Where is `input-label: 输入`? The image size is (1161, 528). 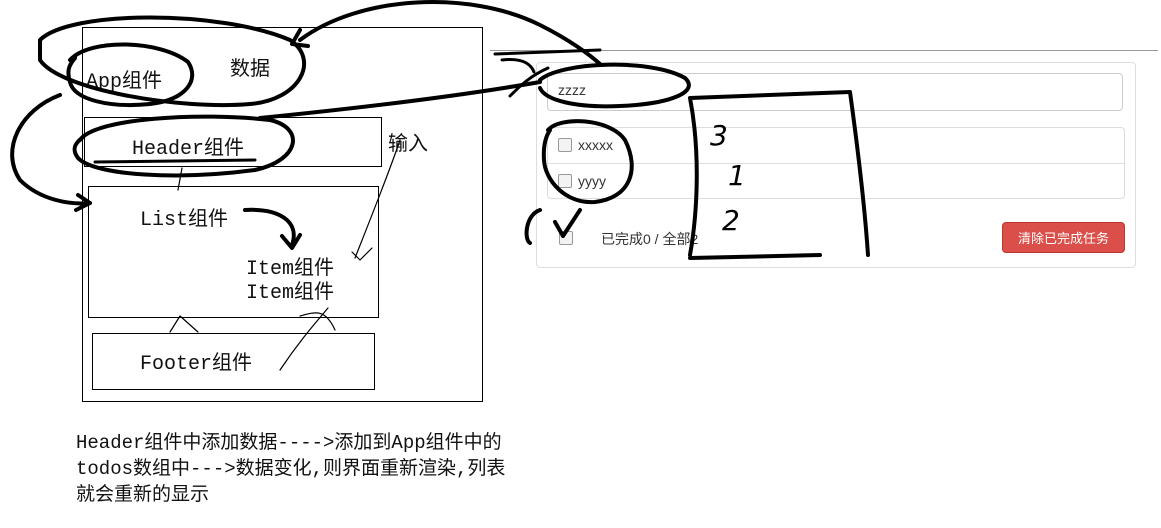 input-label: 输入 is located at coordinates (408, 143).